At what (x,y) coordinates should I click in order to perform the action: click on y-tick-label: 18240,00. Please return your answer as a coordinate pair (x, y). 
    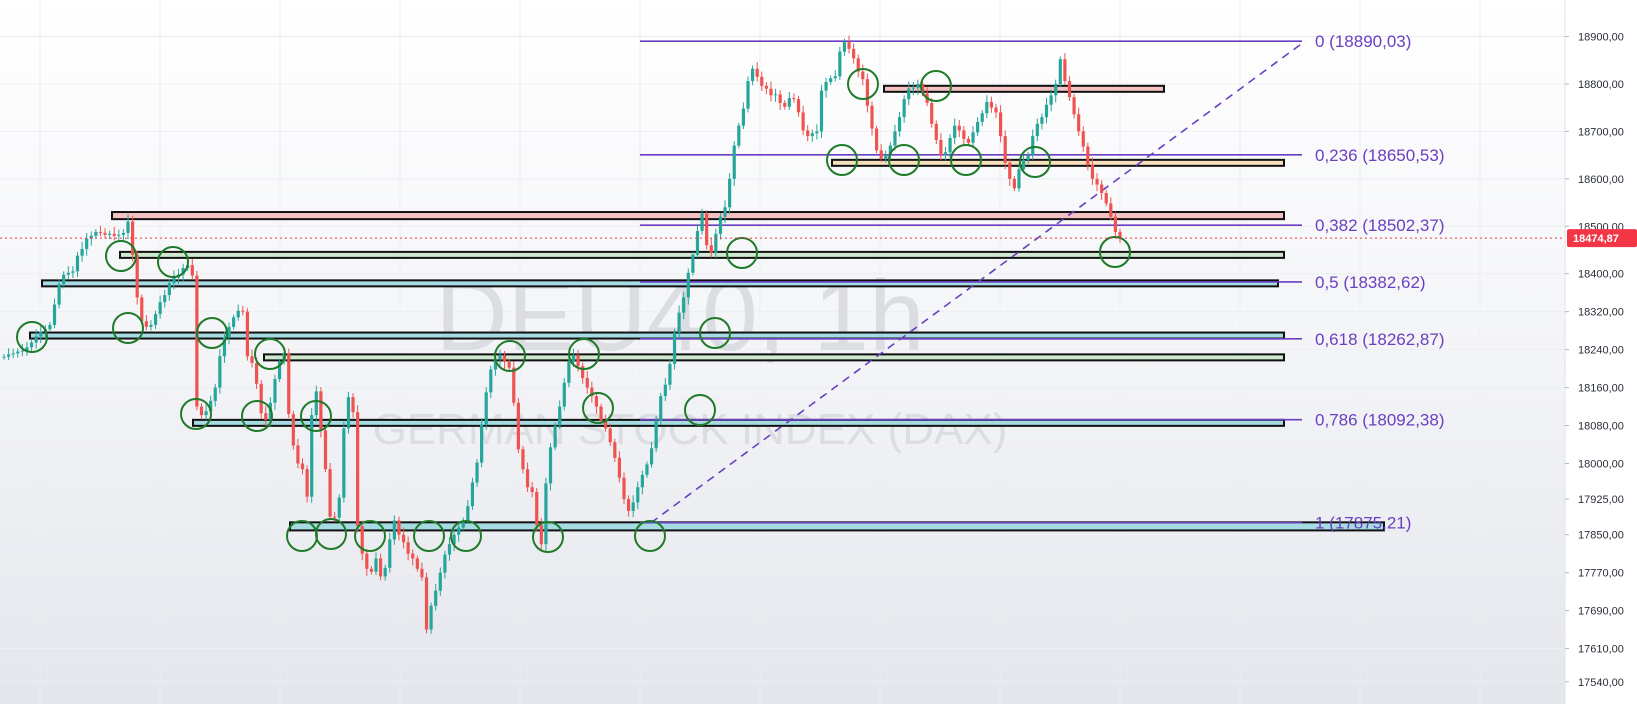
    Looking at the image, I should click on (1601, 351).